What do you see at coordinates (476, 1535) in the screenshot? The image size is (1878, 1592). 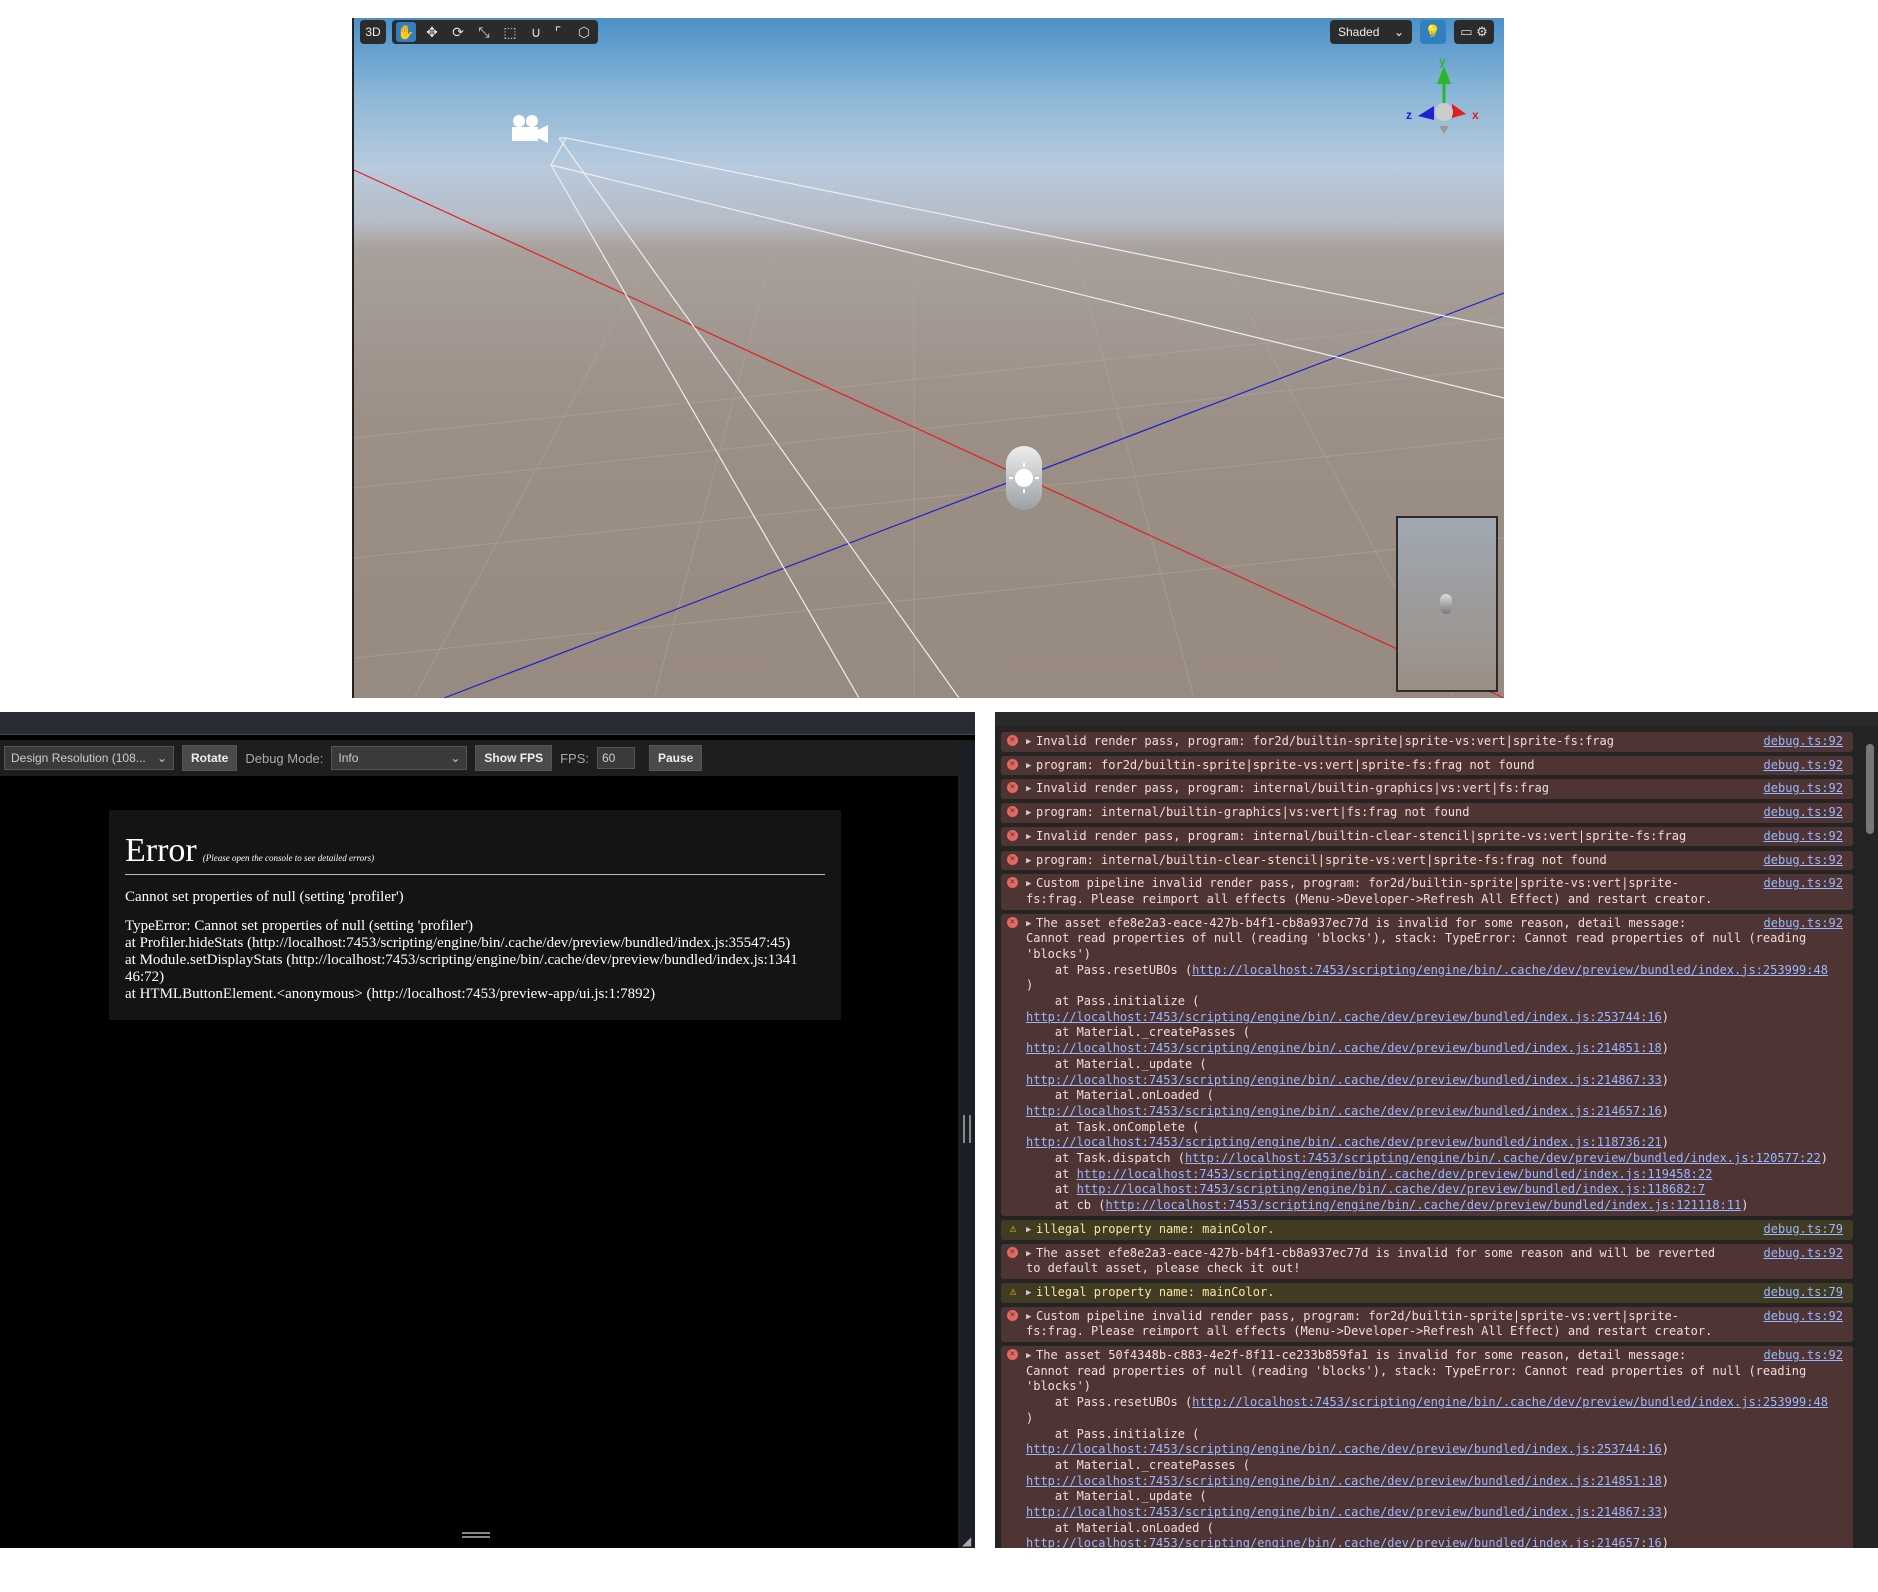 I see `horizontal-resize-handle` at bounding box center [476, 1535].